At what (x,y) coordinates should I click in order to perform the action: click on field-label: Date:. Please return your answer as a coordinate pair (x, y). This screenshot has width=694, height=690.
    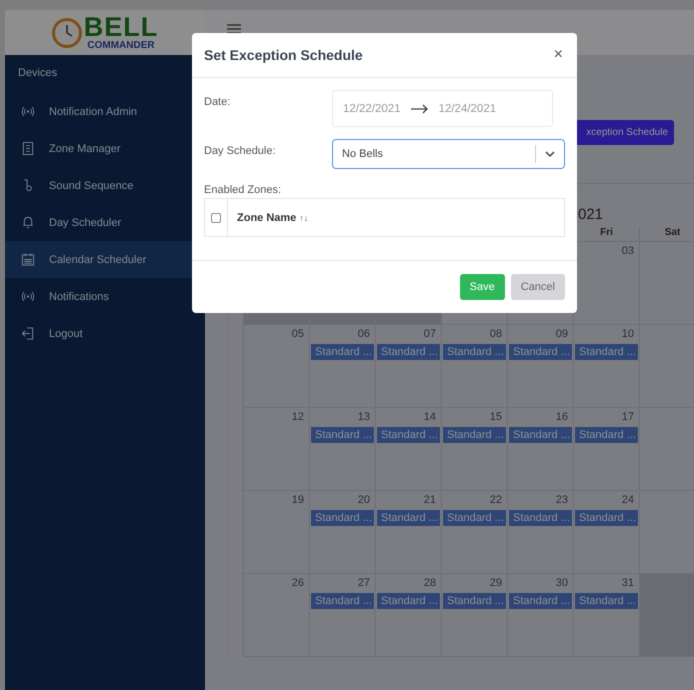
    Looking at the image, I should click on (218, 101).